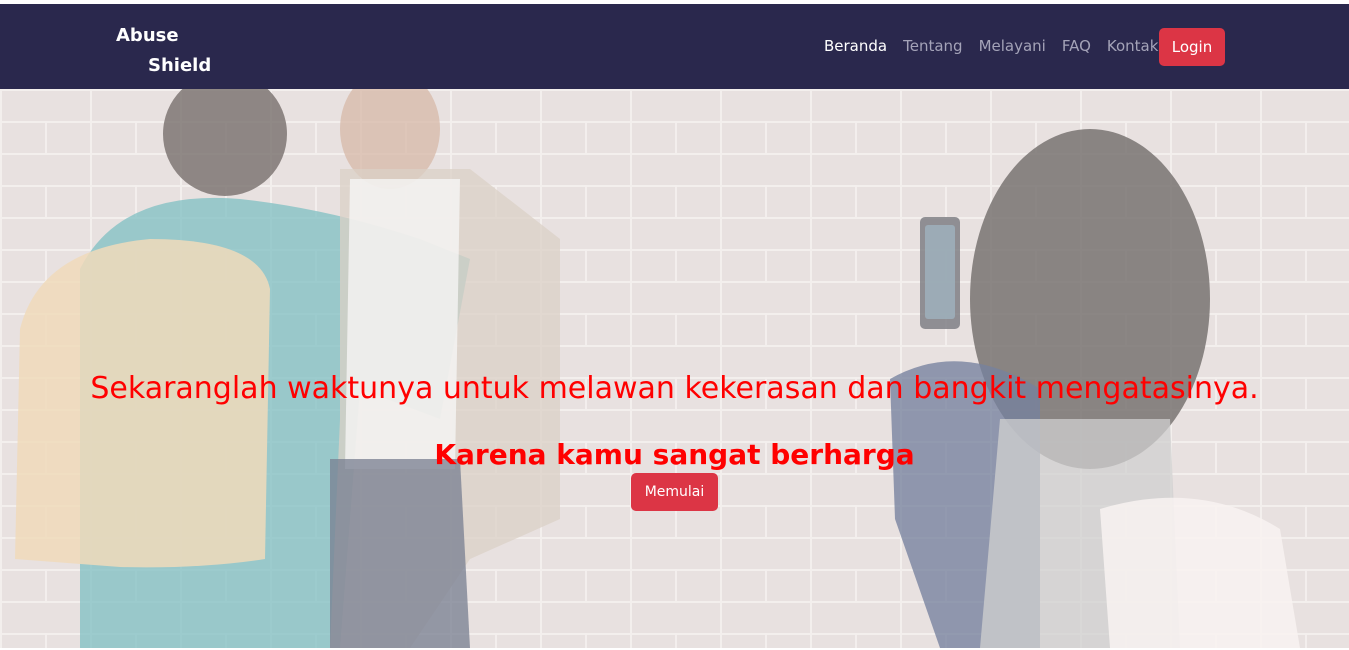  Describe the element at coordinates (932, 46) in the screenshot. I see `nav-item-tentang: Tentang` at that location.